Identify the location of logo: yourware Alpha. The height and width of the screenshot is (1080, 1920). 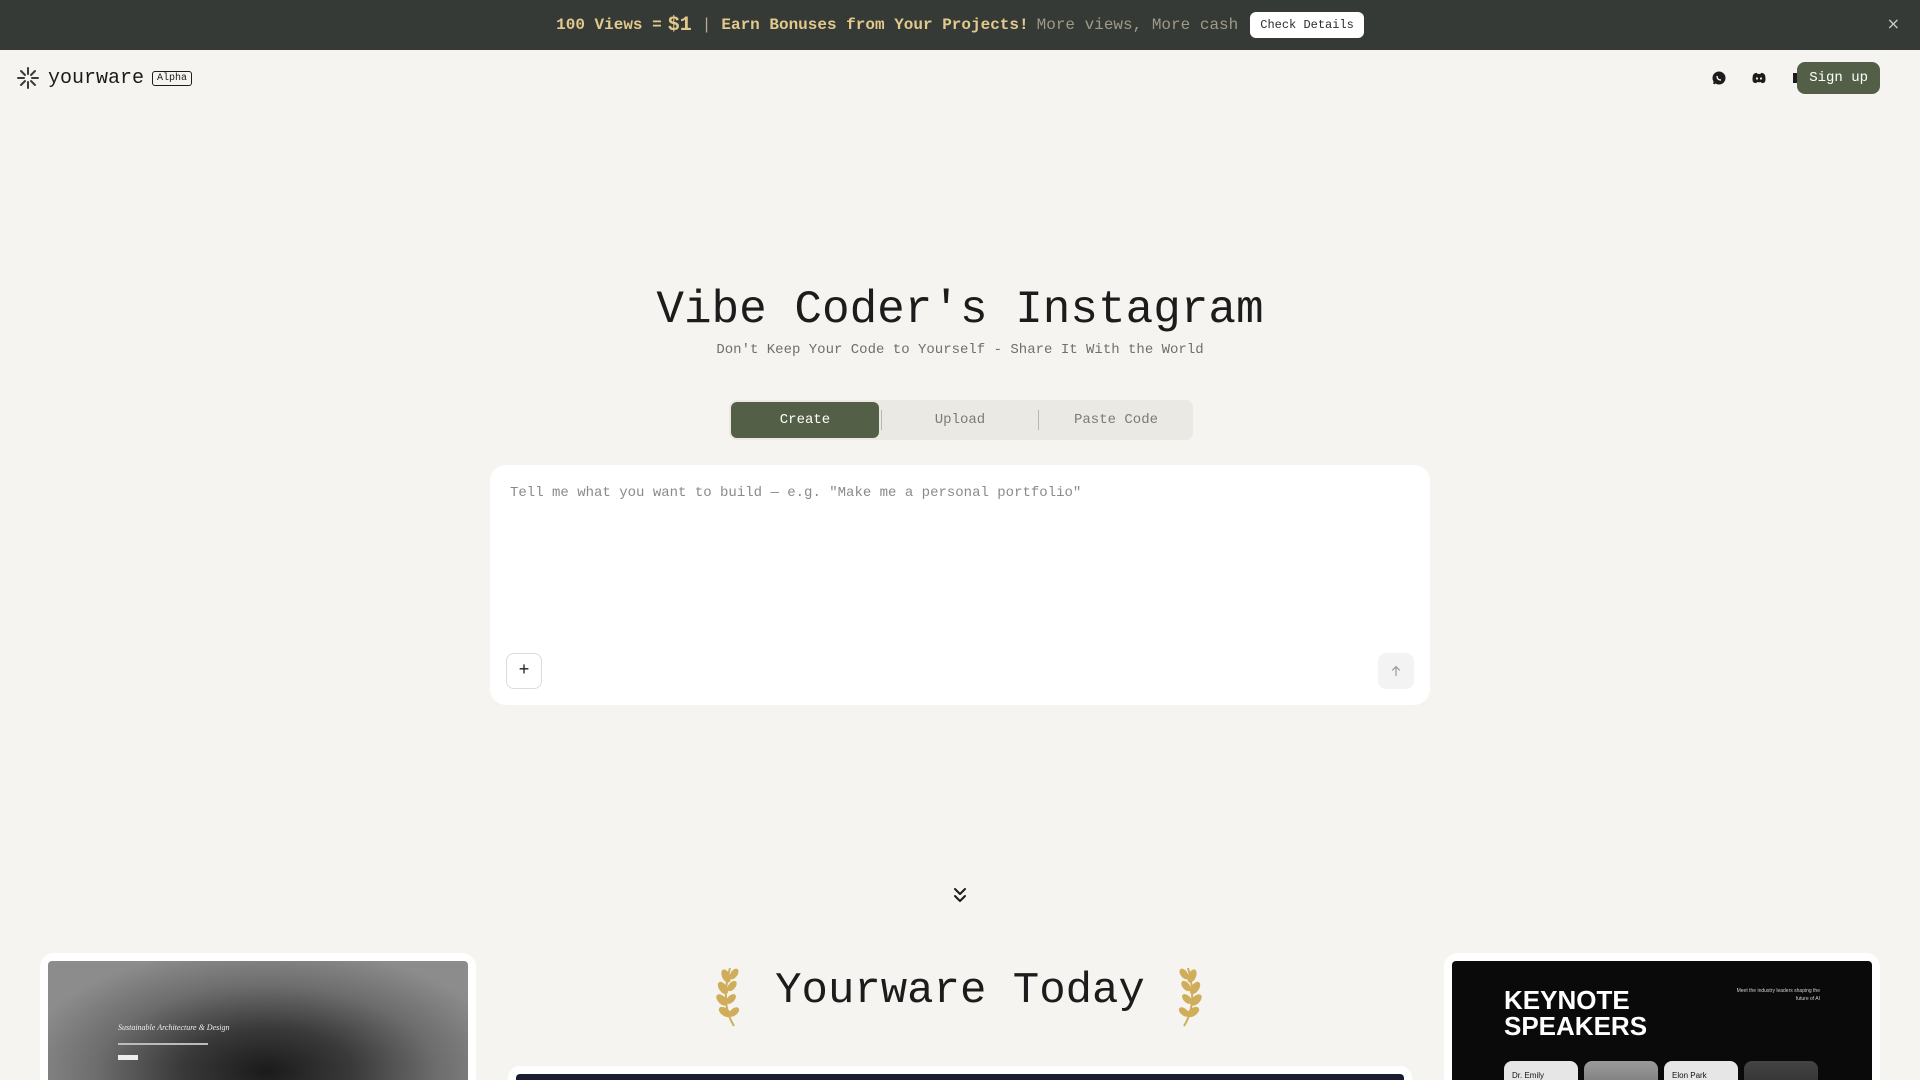
(104, 78).